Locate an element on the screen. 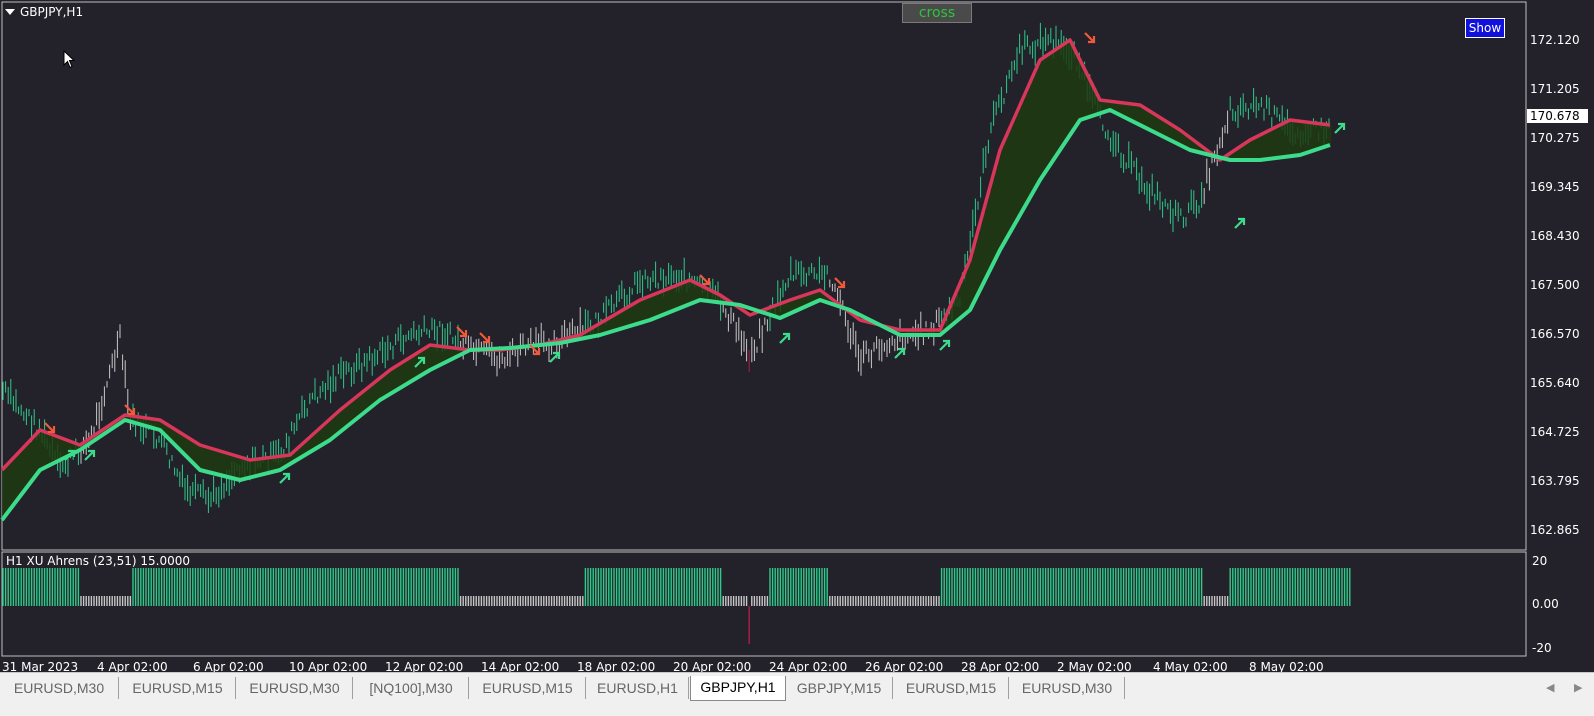  chevron-right-icon: ▶ is located at coordinates (1578, 687).